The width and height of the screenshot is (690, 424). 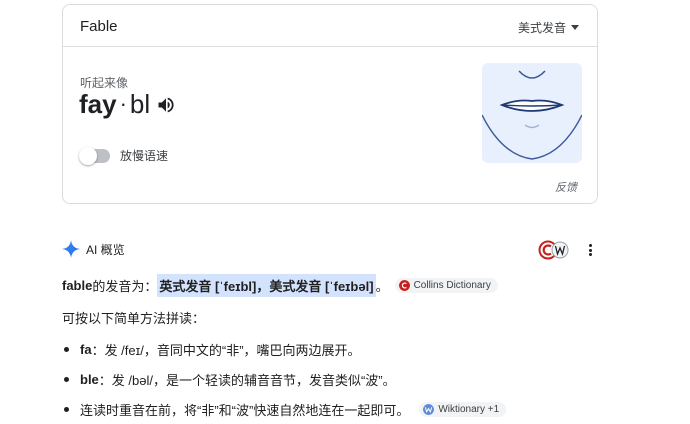 I want to click on list-item-text: ：发 /feɪ/，音同中文的“非”，嘴巴向两边展开。, so click(x=226, y=350).